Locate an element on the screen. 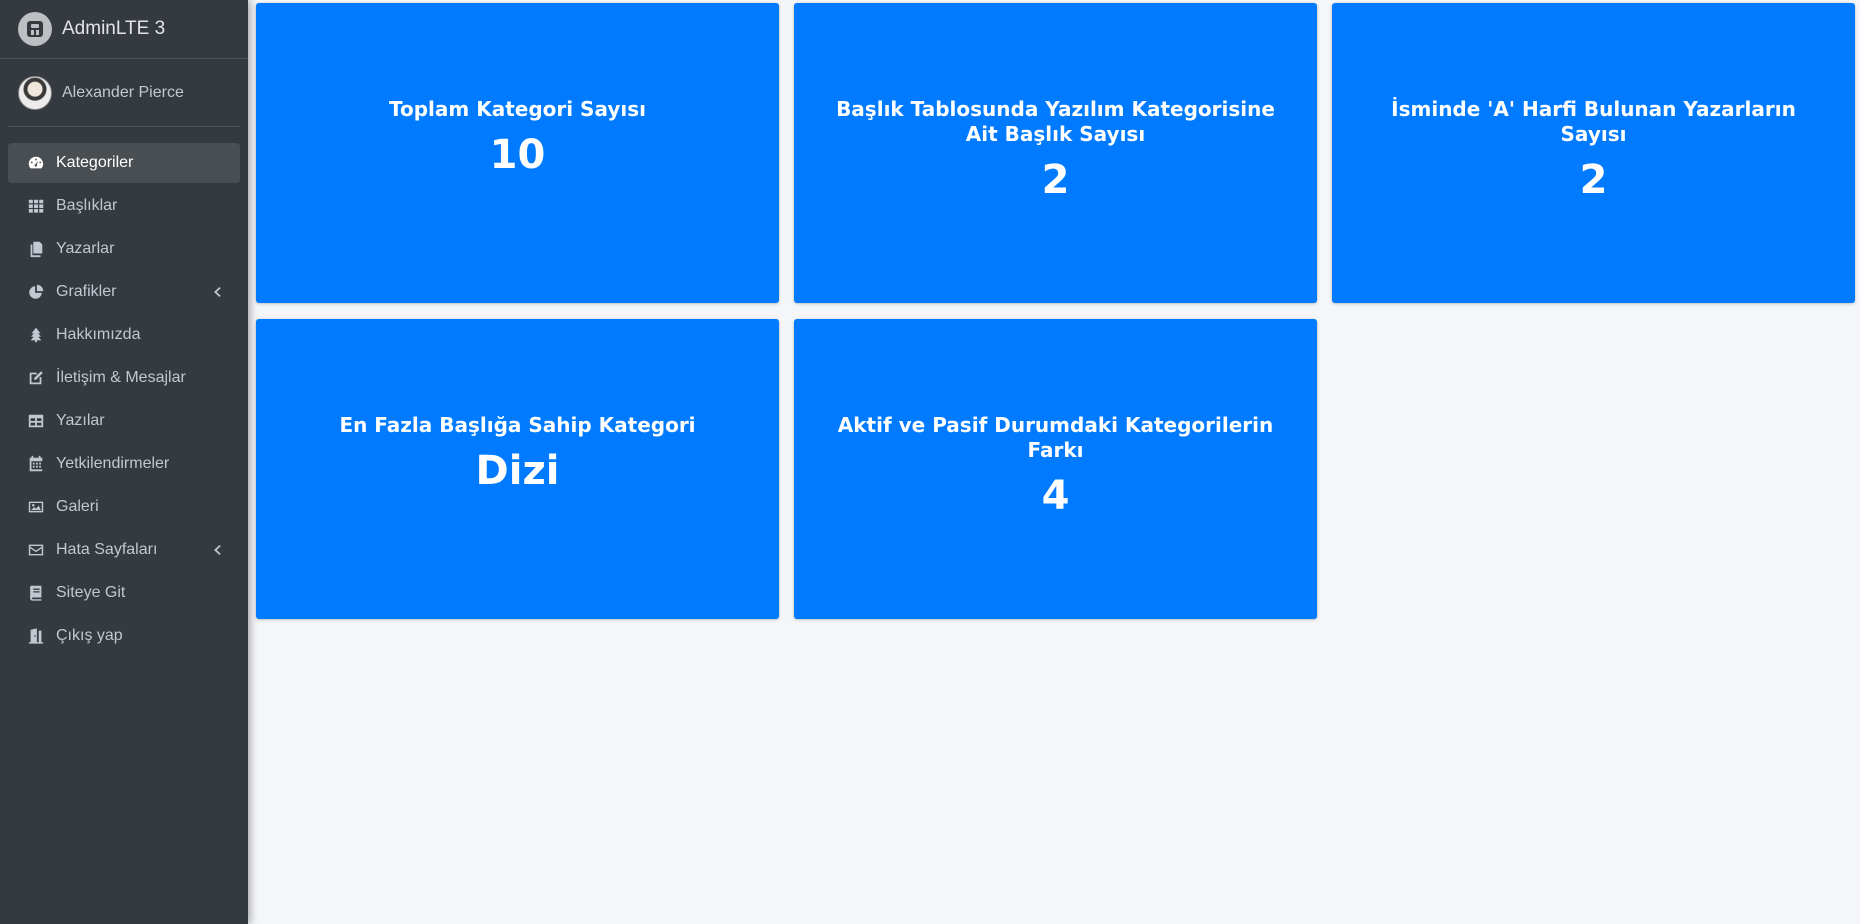  table-icon is located at coordinates (36, 421).